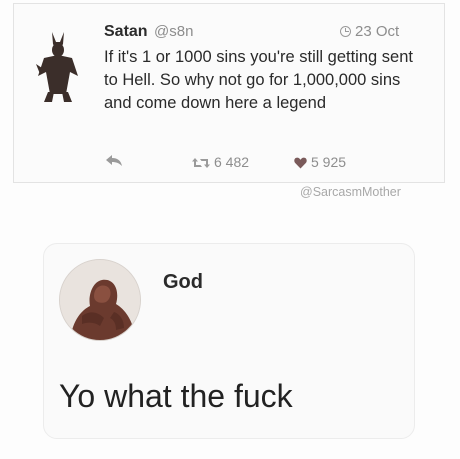  What do you see at coordinates (300, 163) in the screenshot?
I see `heart-icon` at bounding box center [300, 163].